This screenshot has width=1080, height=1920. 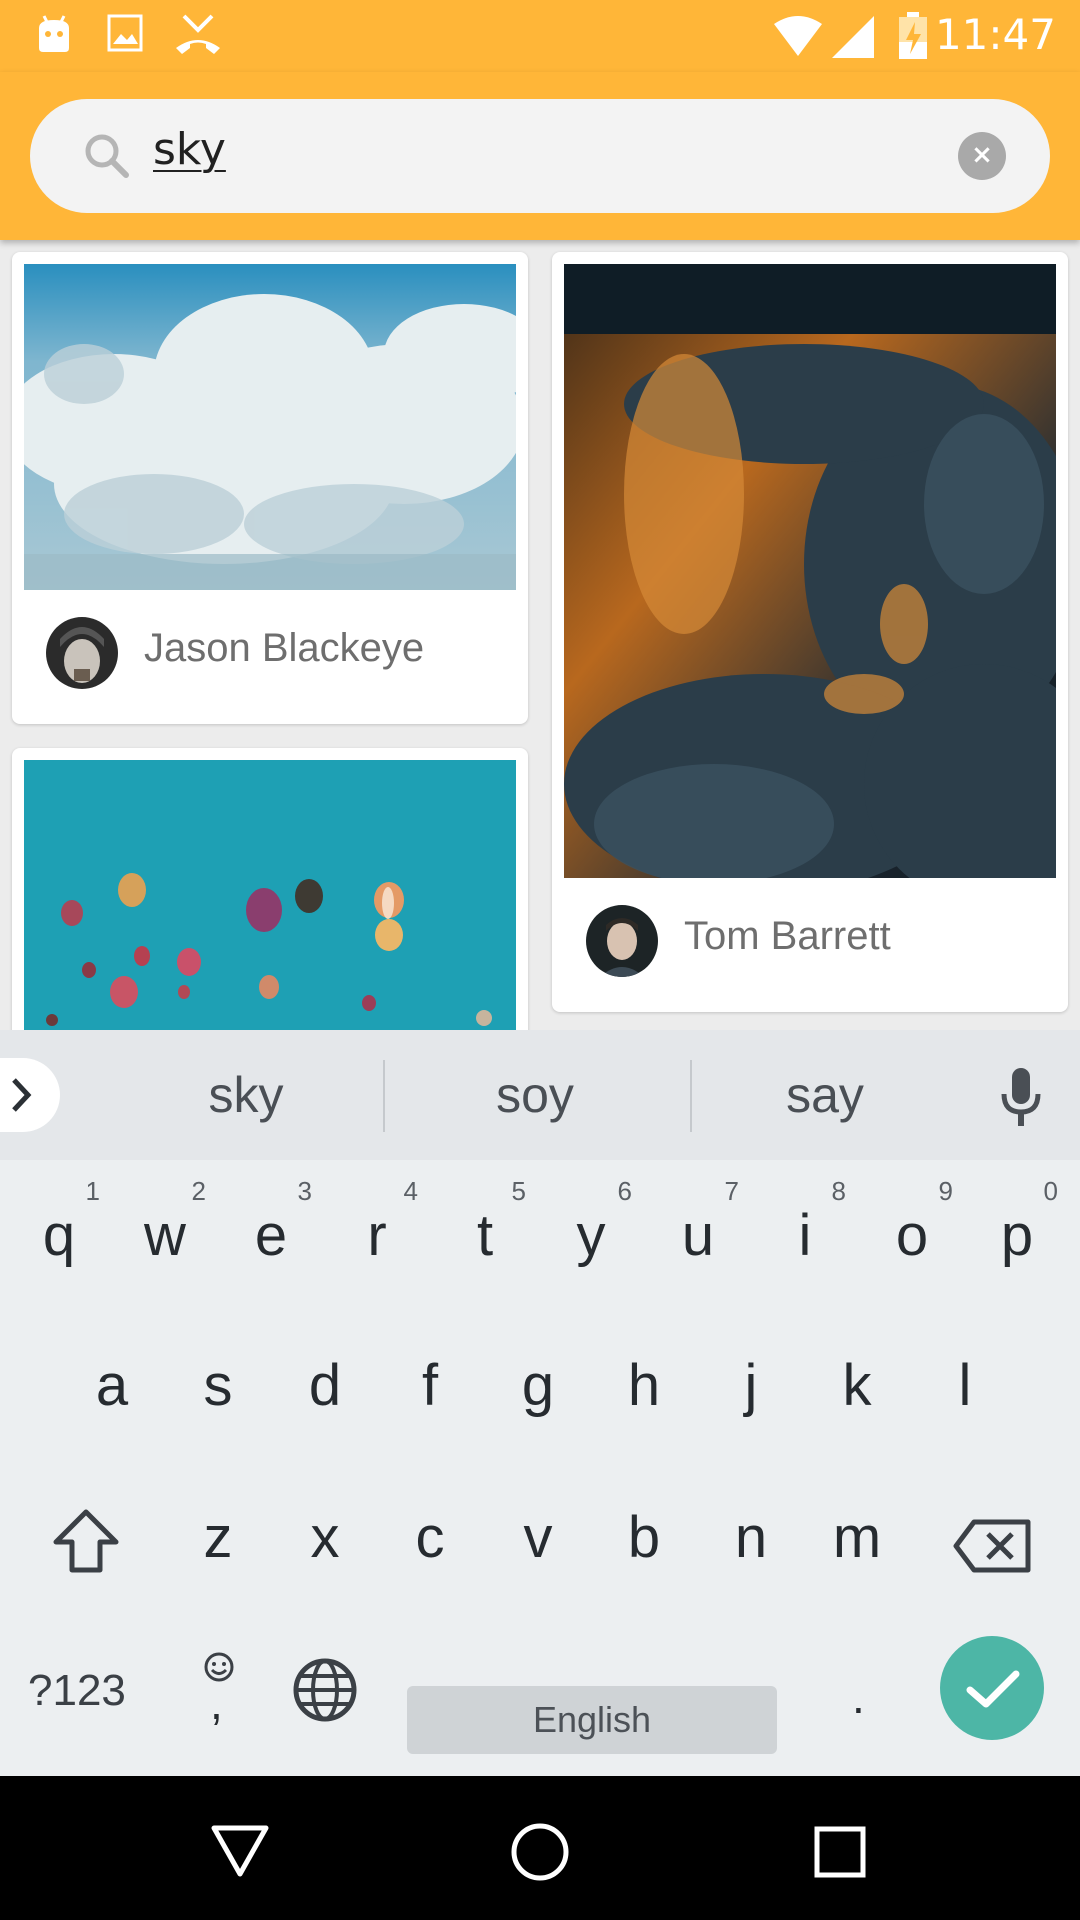 I want to click on card-user-row: Tom Barrett, so click(x=810, y=940).